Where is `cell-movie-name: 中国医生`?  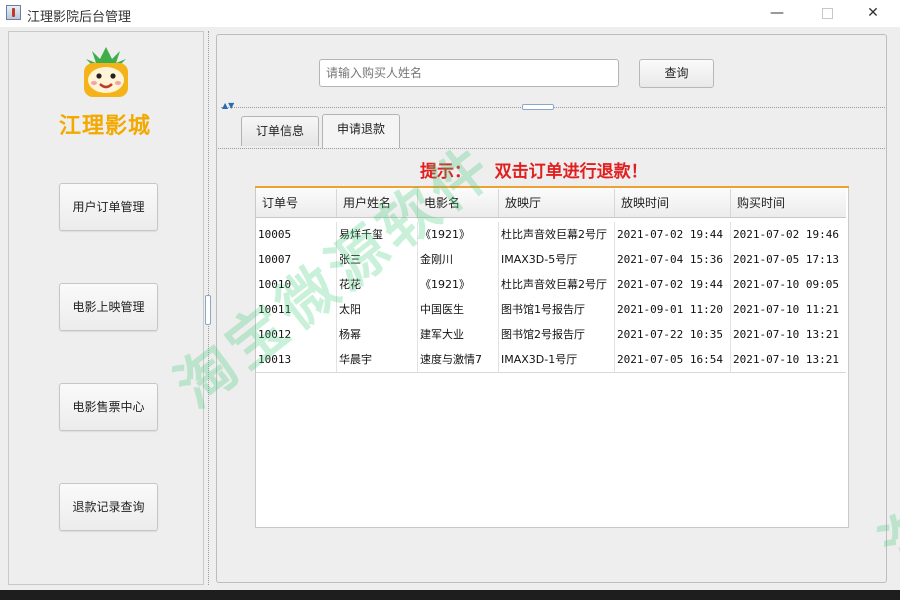
cell-movie-name: 中国医生 is located at coordinates (458, 309).